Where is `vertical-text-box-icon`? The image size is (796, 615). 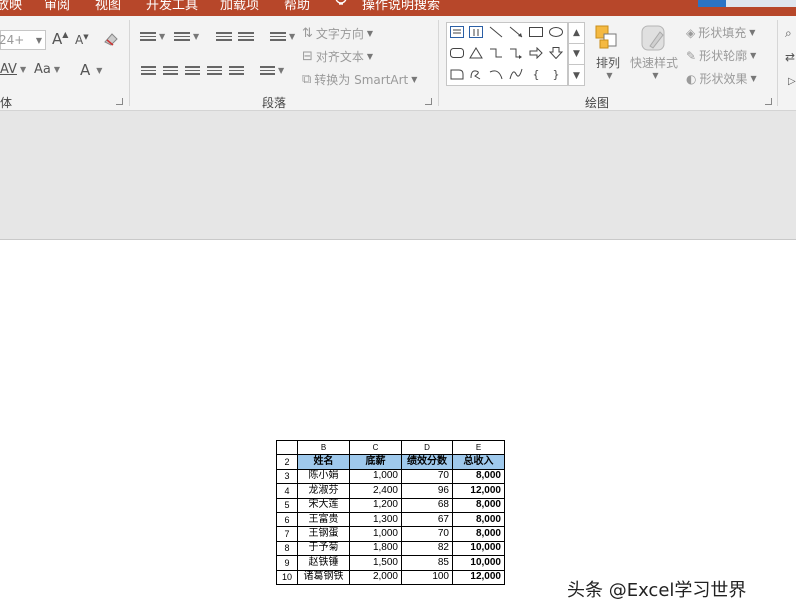
vertical-text-box-icon is located at coordinates (476, 32).